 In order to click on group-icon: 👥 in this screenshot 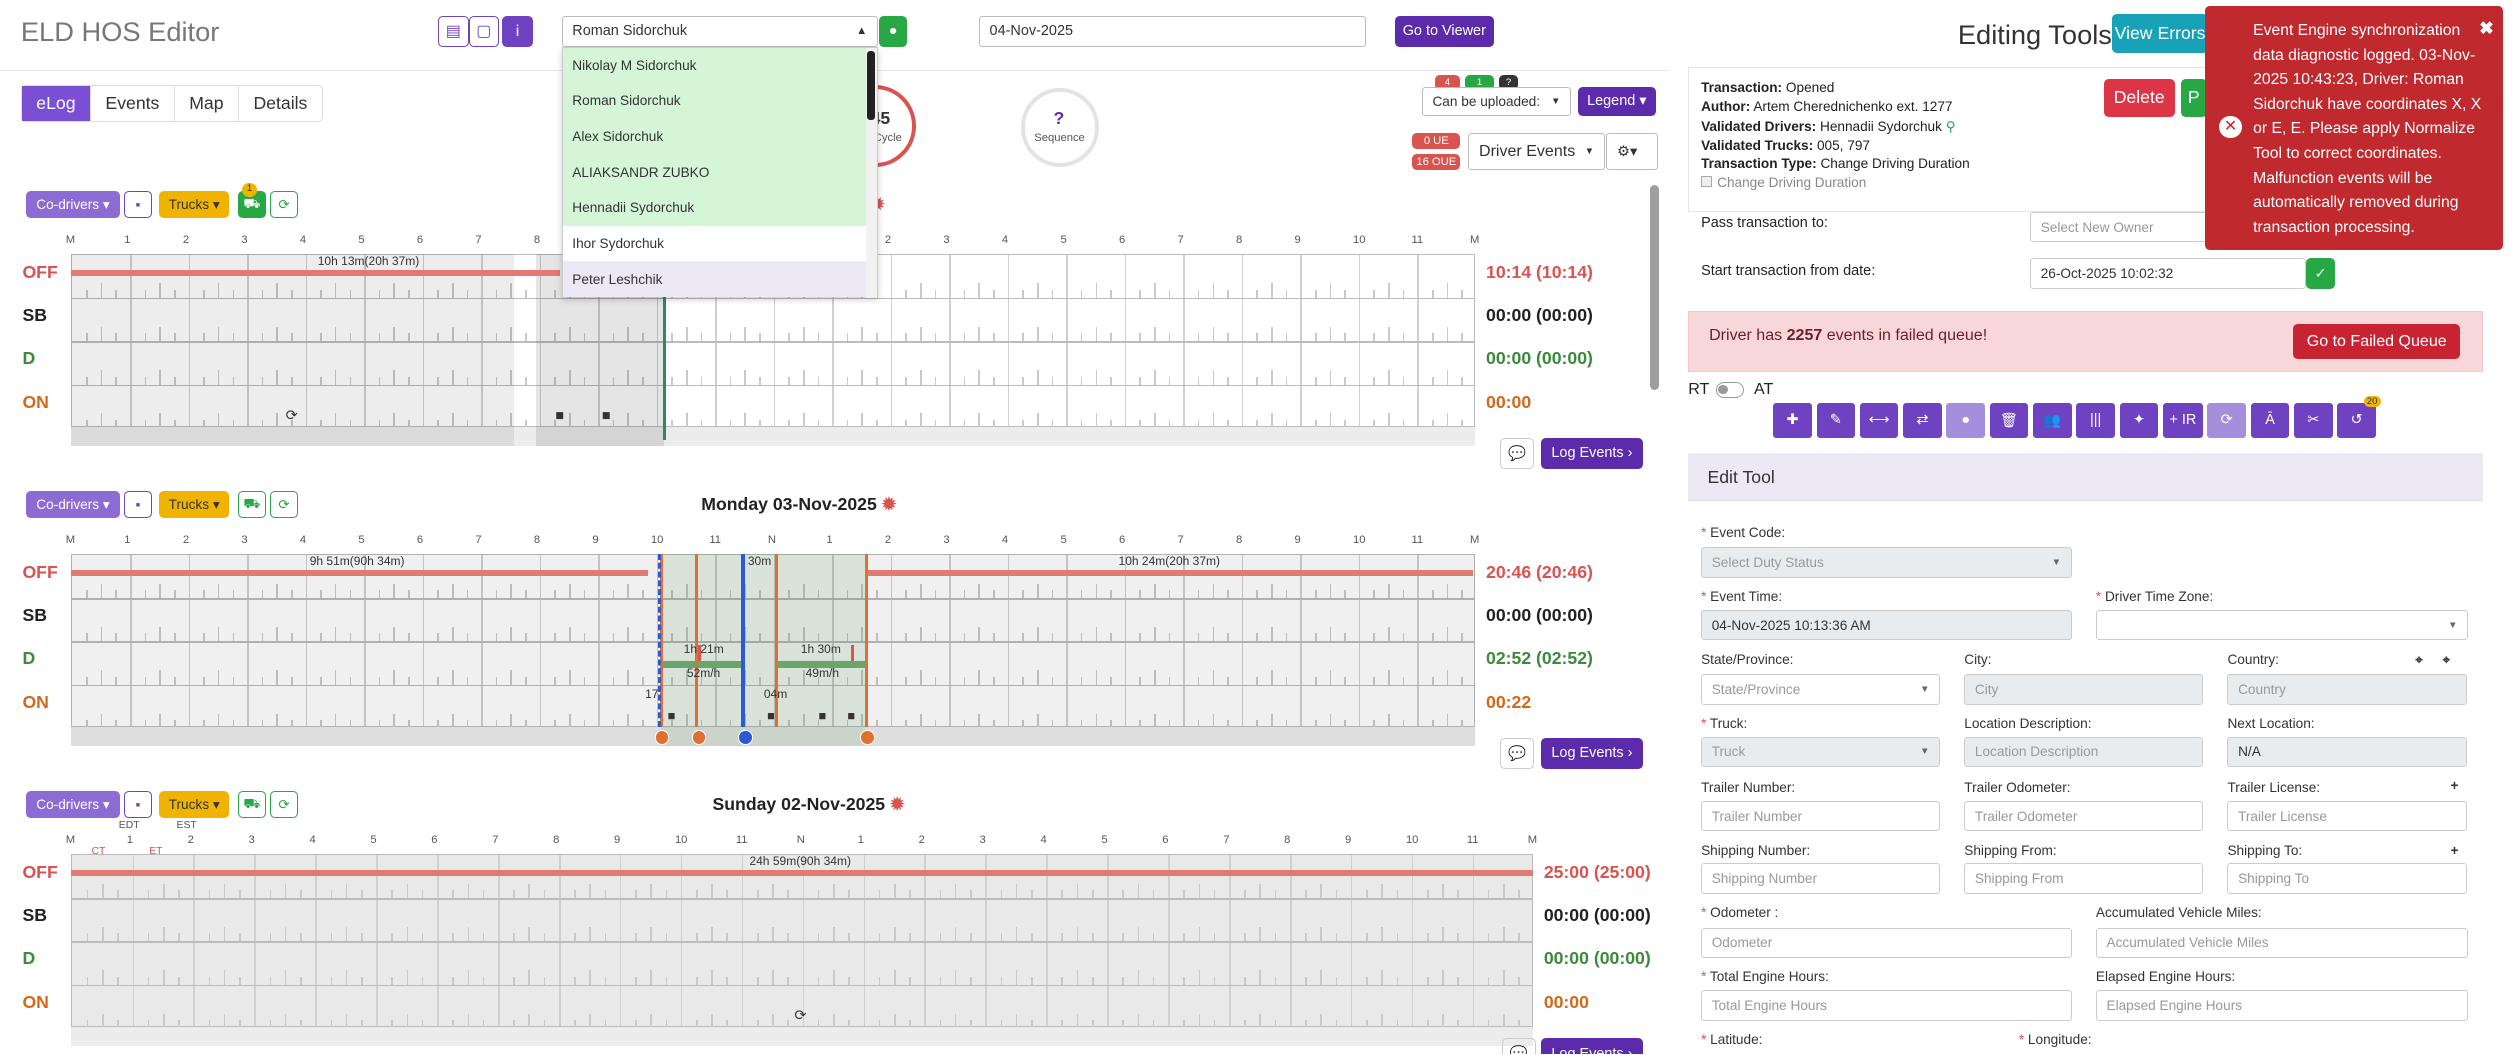, I will do `click(2052, 420)`.